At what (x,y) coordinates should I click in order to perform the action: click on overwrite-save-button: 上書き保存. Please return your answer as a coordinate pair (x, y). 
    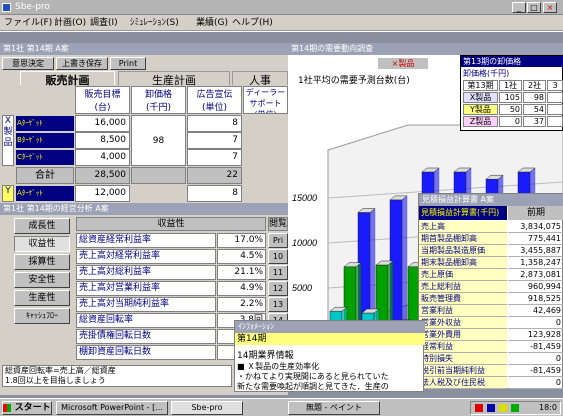
    Looking at the image, I should click on (82, 63).